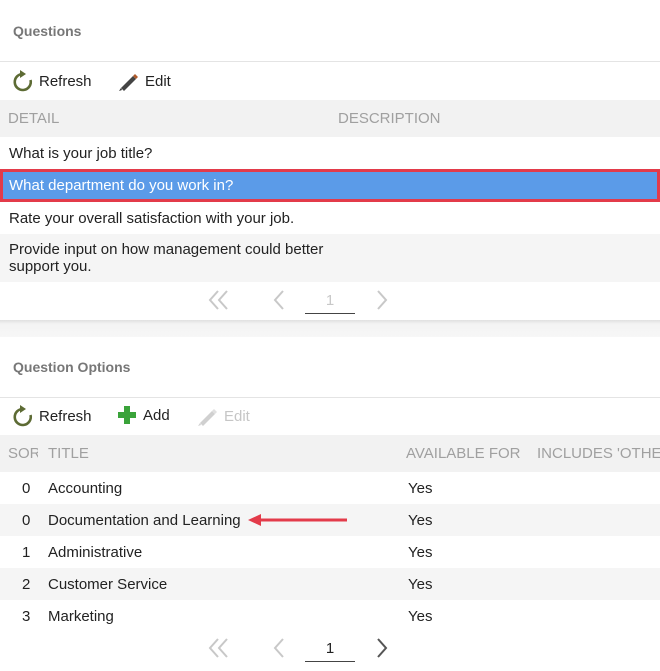 Image resolution: width=660 pixels, height=671 pixels. Describe the element at coordinates (121, 185) in the screenshot. I see `row-detail: What department do you work in?` at that location.